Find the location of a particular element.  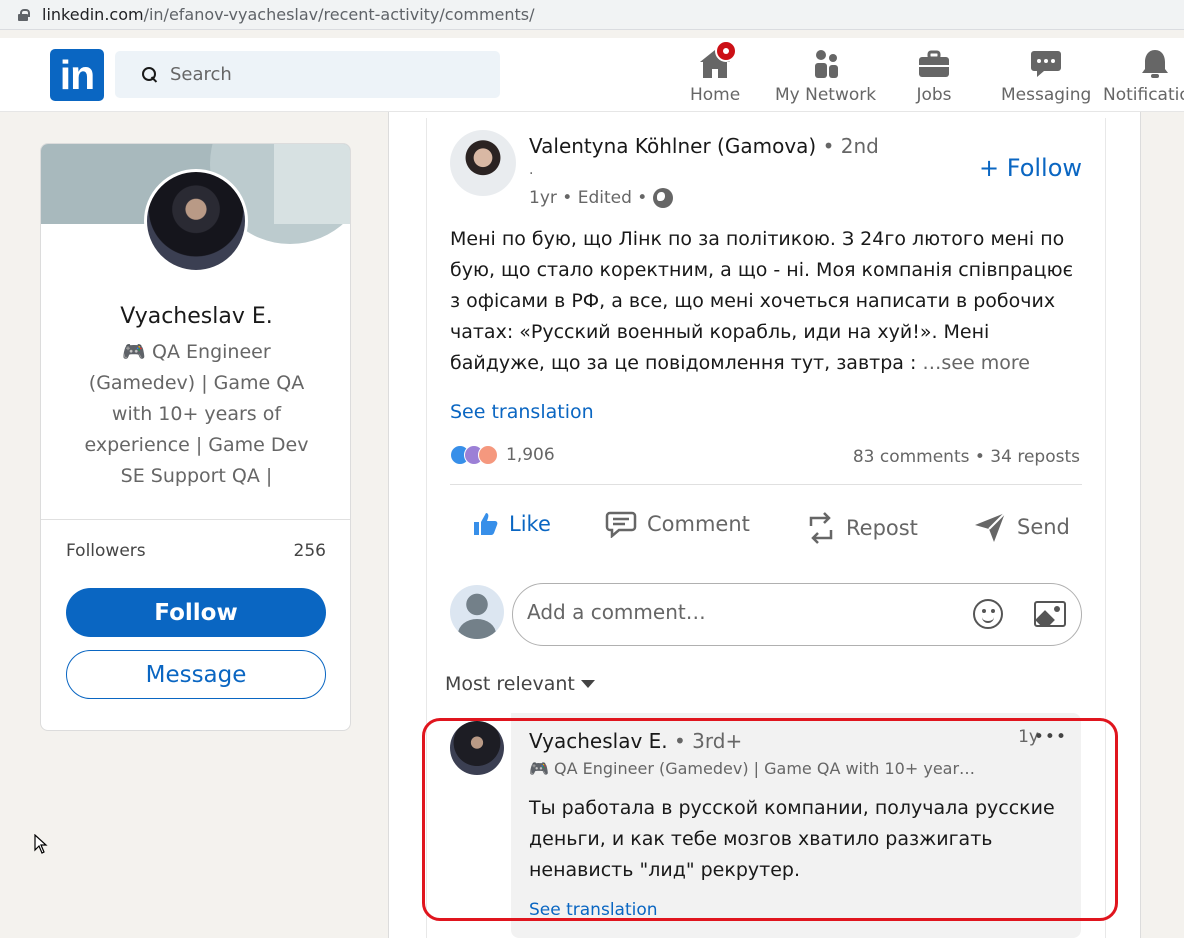

see-translation-link: See translation is located at coordinates (522, 412).